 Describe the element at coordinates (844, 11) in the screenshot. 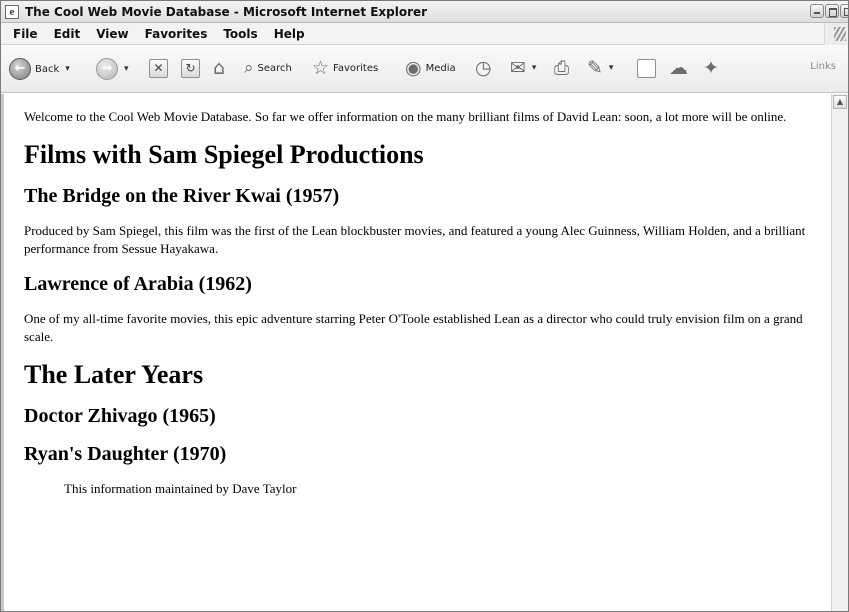

I see `close-button` at that location.